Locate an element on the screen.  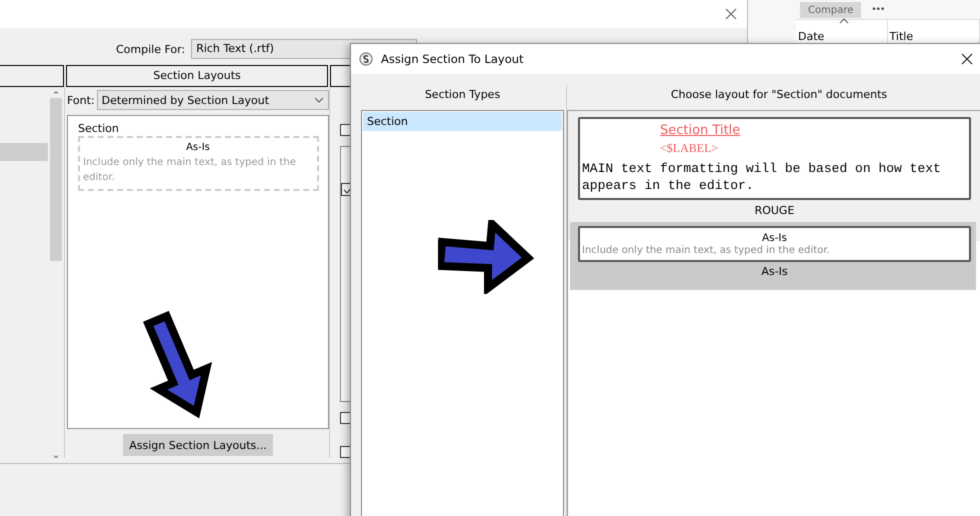
preview-label: <$LABEL> is located at coordinates (689, 148).